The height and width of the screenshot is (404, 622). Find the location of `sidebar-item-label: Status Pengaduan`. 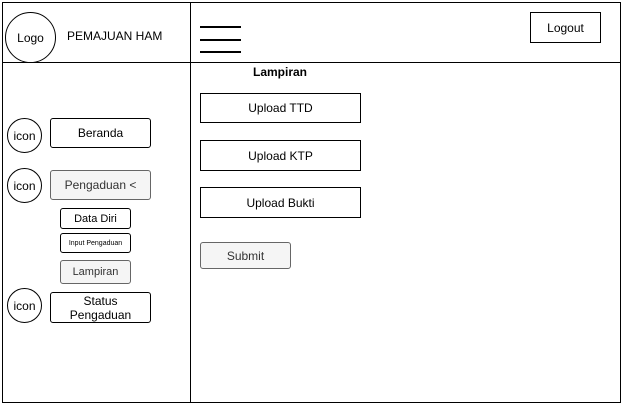

sidebar-item-label: Status Pengaduan is located at coordinates (100, 307).